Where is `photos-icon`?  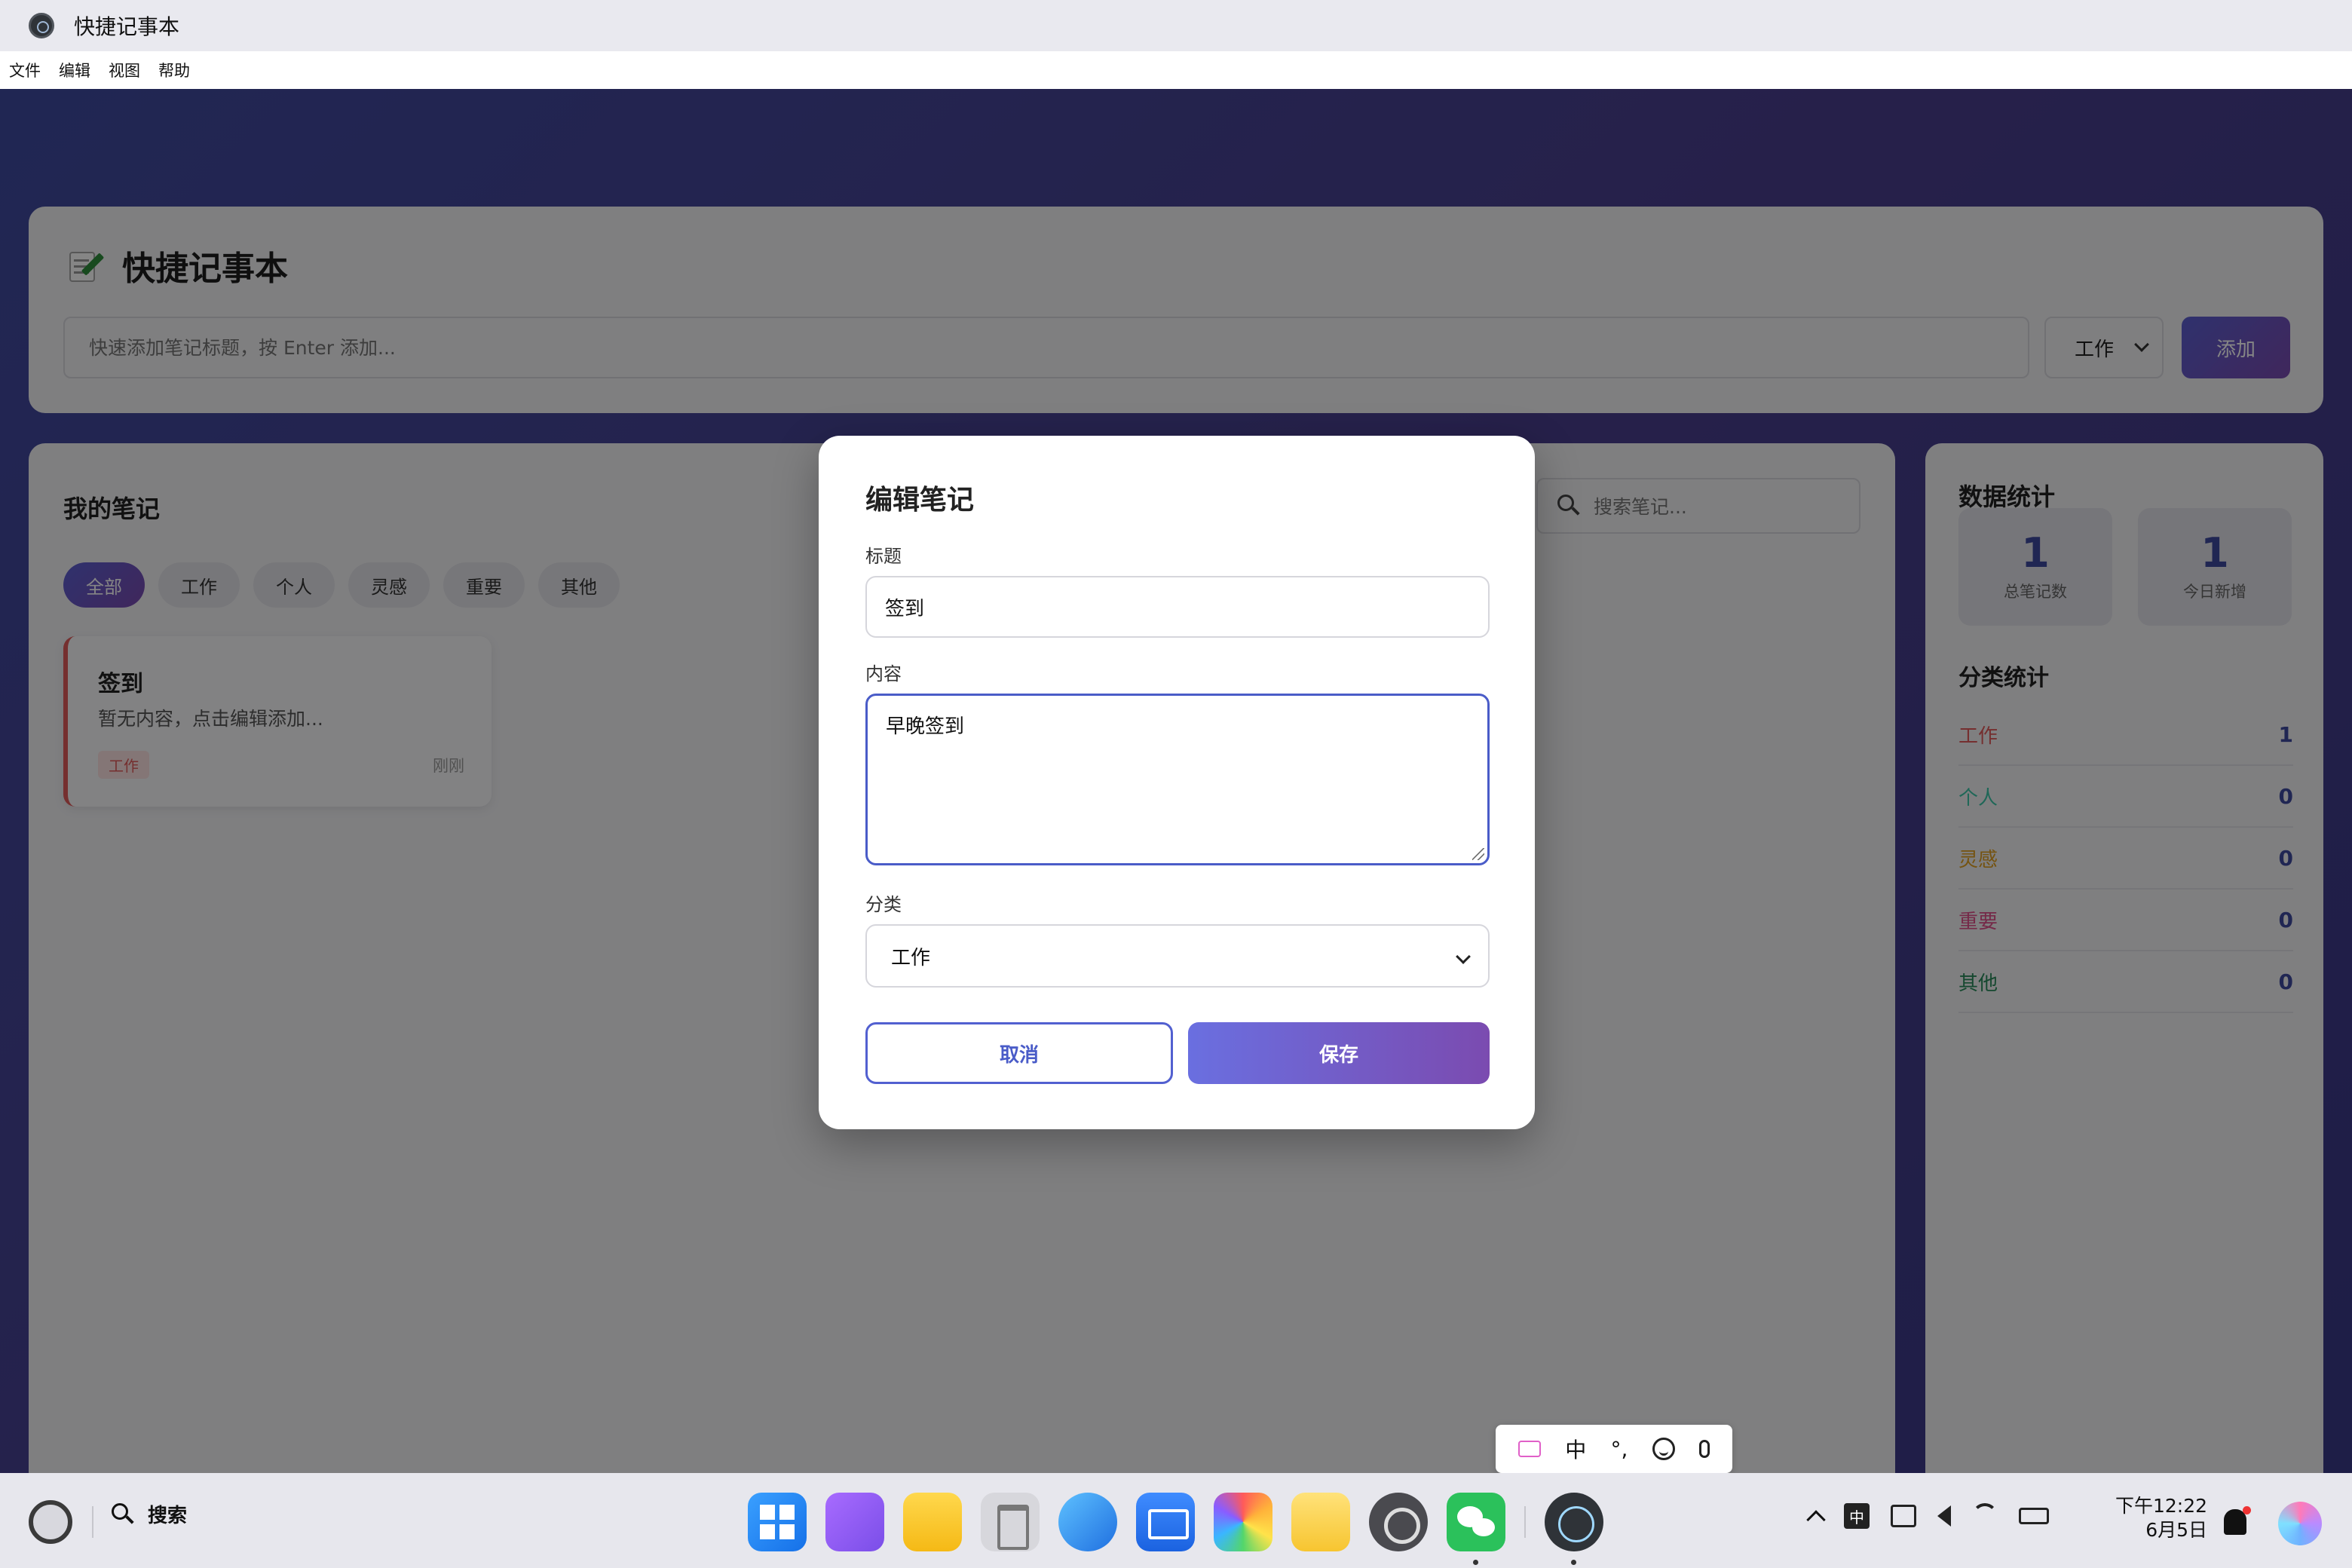
photos-icon is located at coordinates (1243, 1522).